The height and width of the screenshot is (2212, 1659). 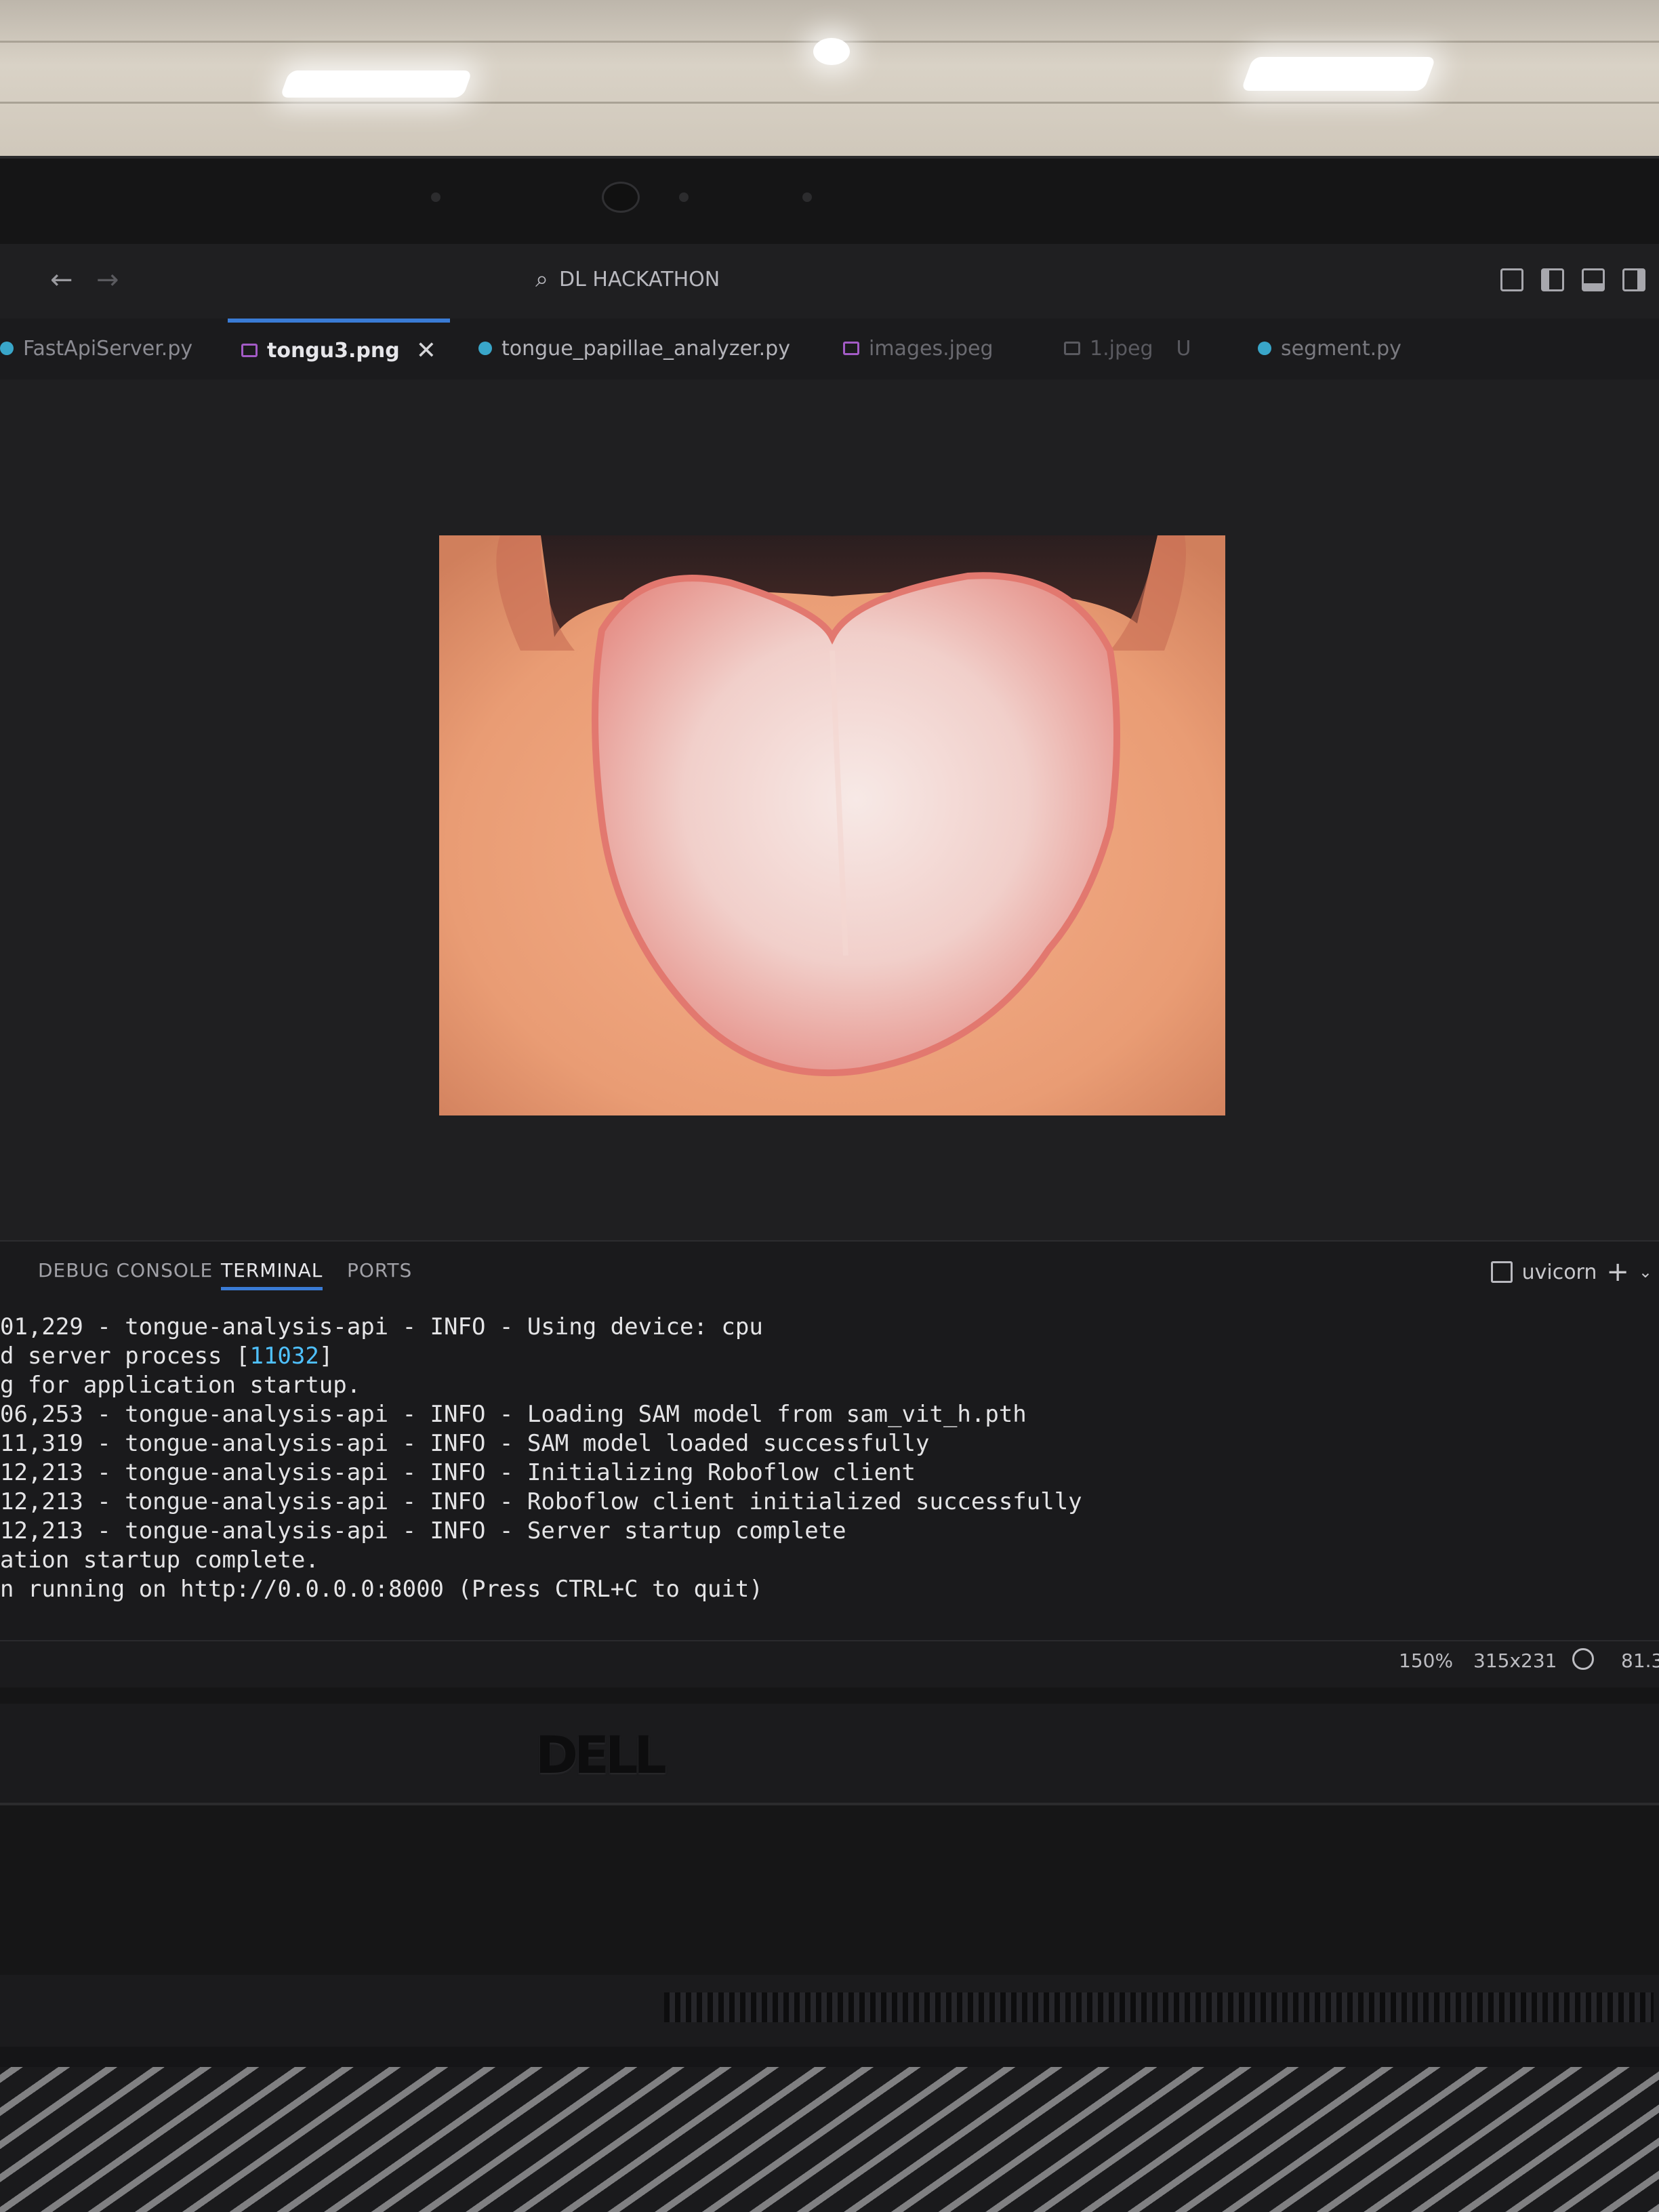 I want to click on tongue-image-preview, so click(x=832, y=825).